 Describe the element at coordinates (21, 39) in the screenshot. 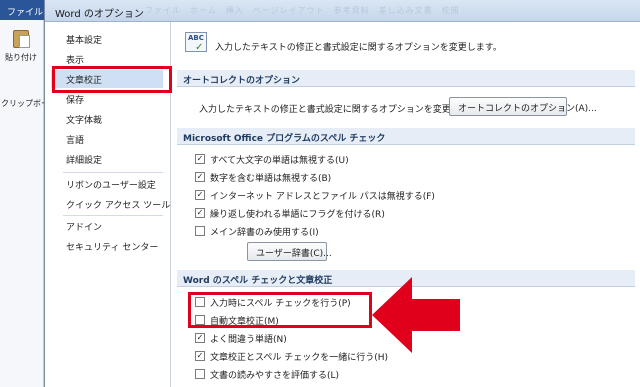

I see `paste-icon` at that location.